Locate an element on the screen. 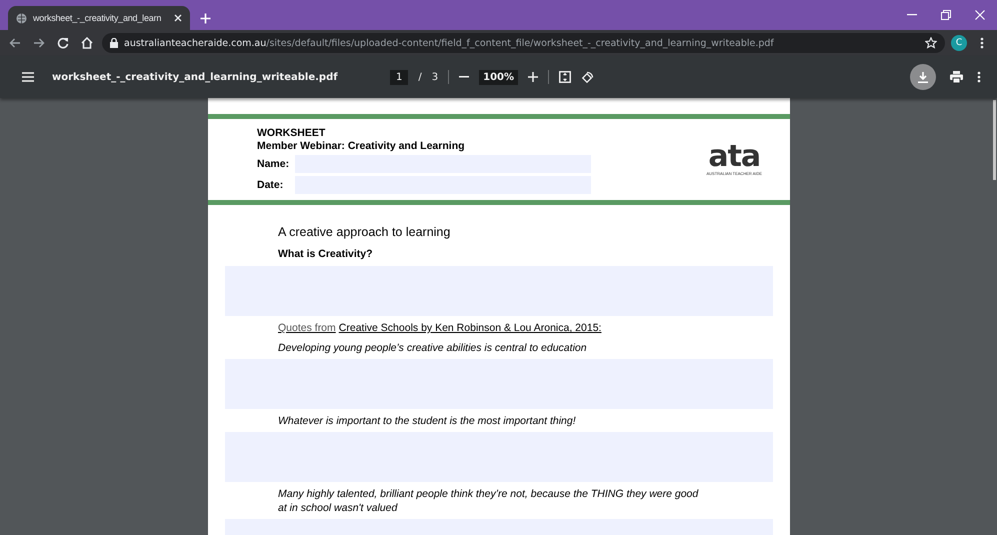 This screenshot has height=535, width=997. worksheet-label: WORKSHEET is located at coordinates (291, 133).